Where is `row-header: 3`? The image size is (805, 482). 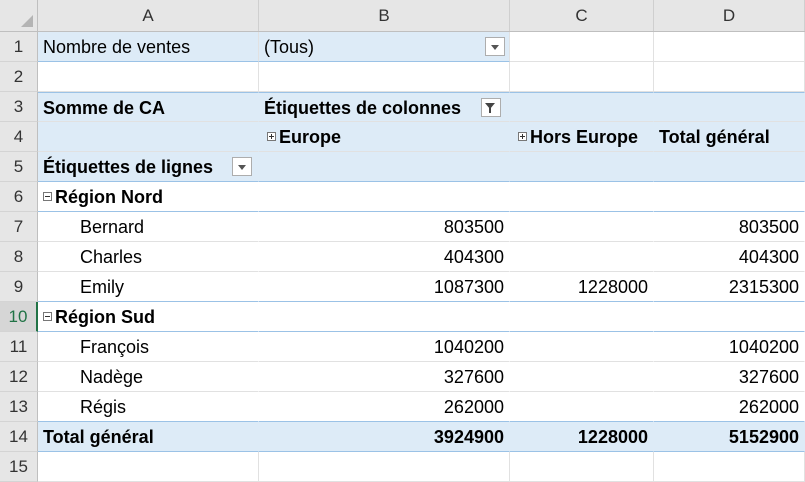 row-header: 3 is located at coordinates (19, 107).